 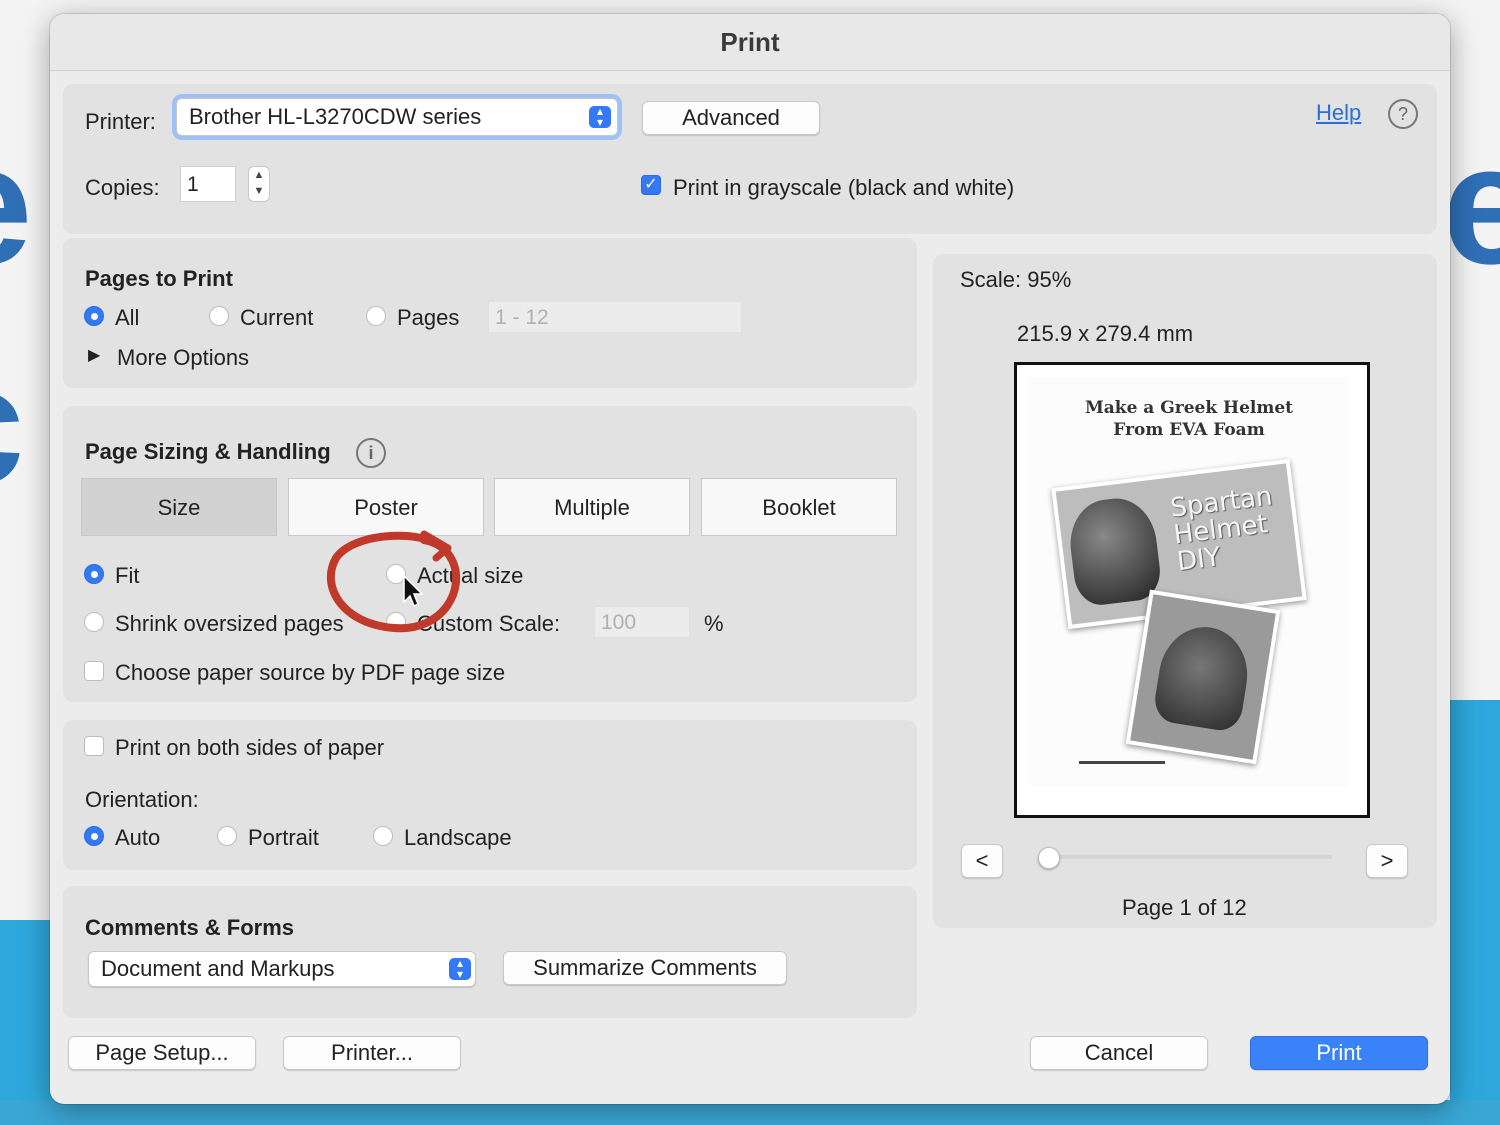 I want to click on preview-footer-line, so click(x=1122, y=762).